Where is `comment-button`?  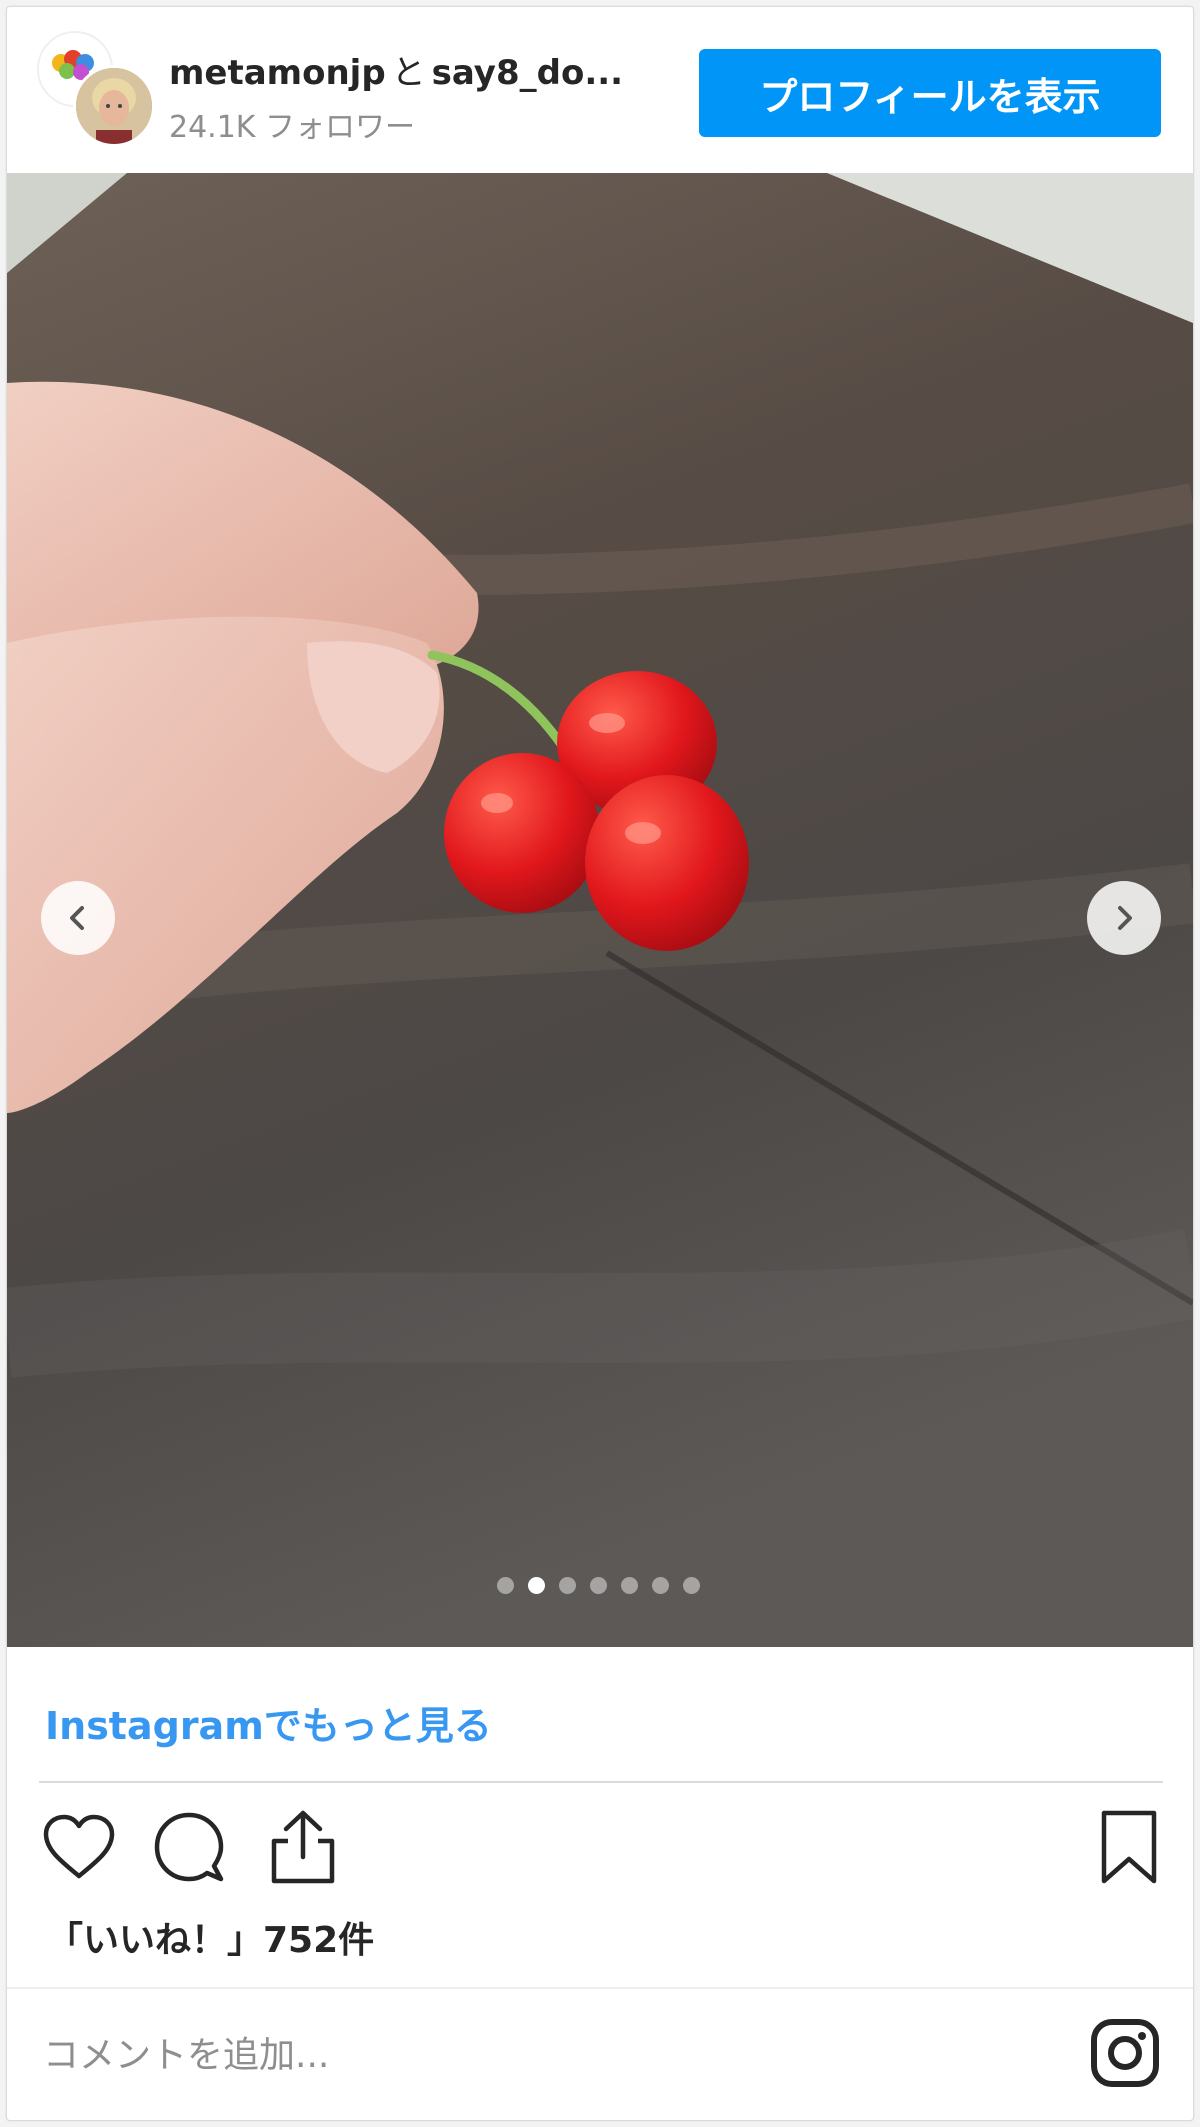 comment-button is located at coordinates (189, 1847).